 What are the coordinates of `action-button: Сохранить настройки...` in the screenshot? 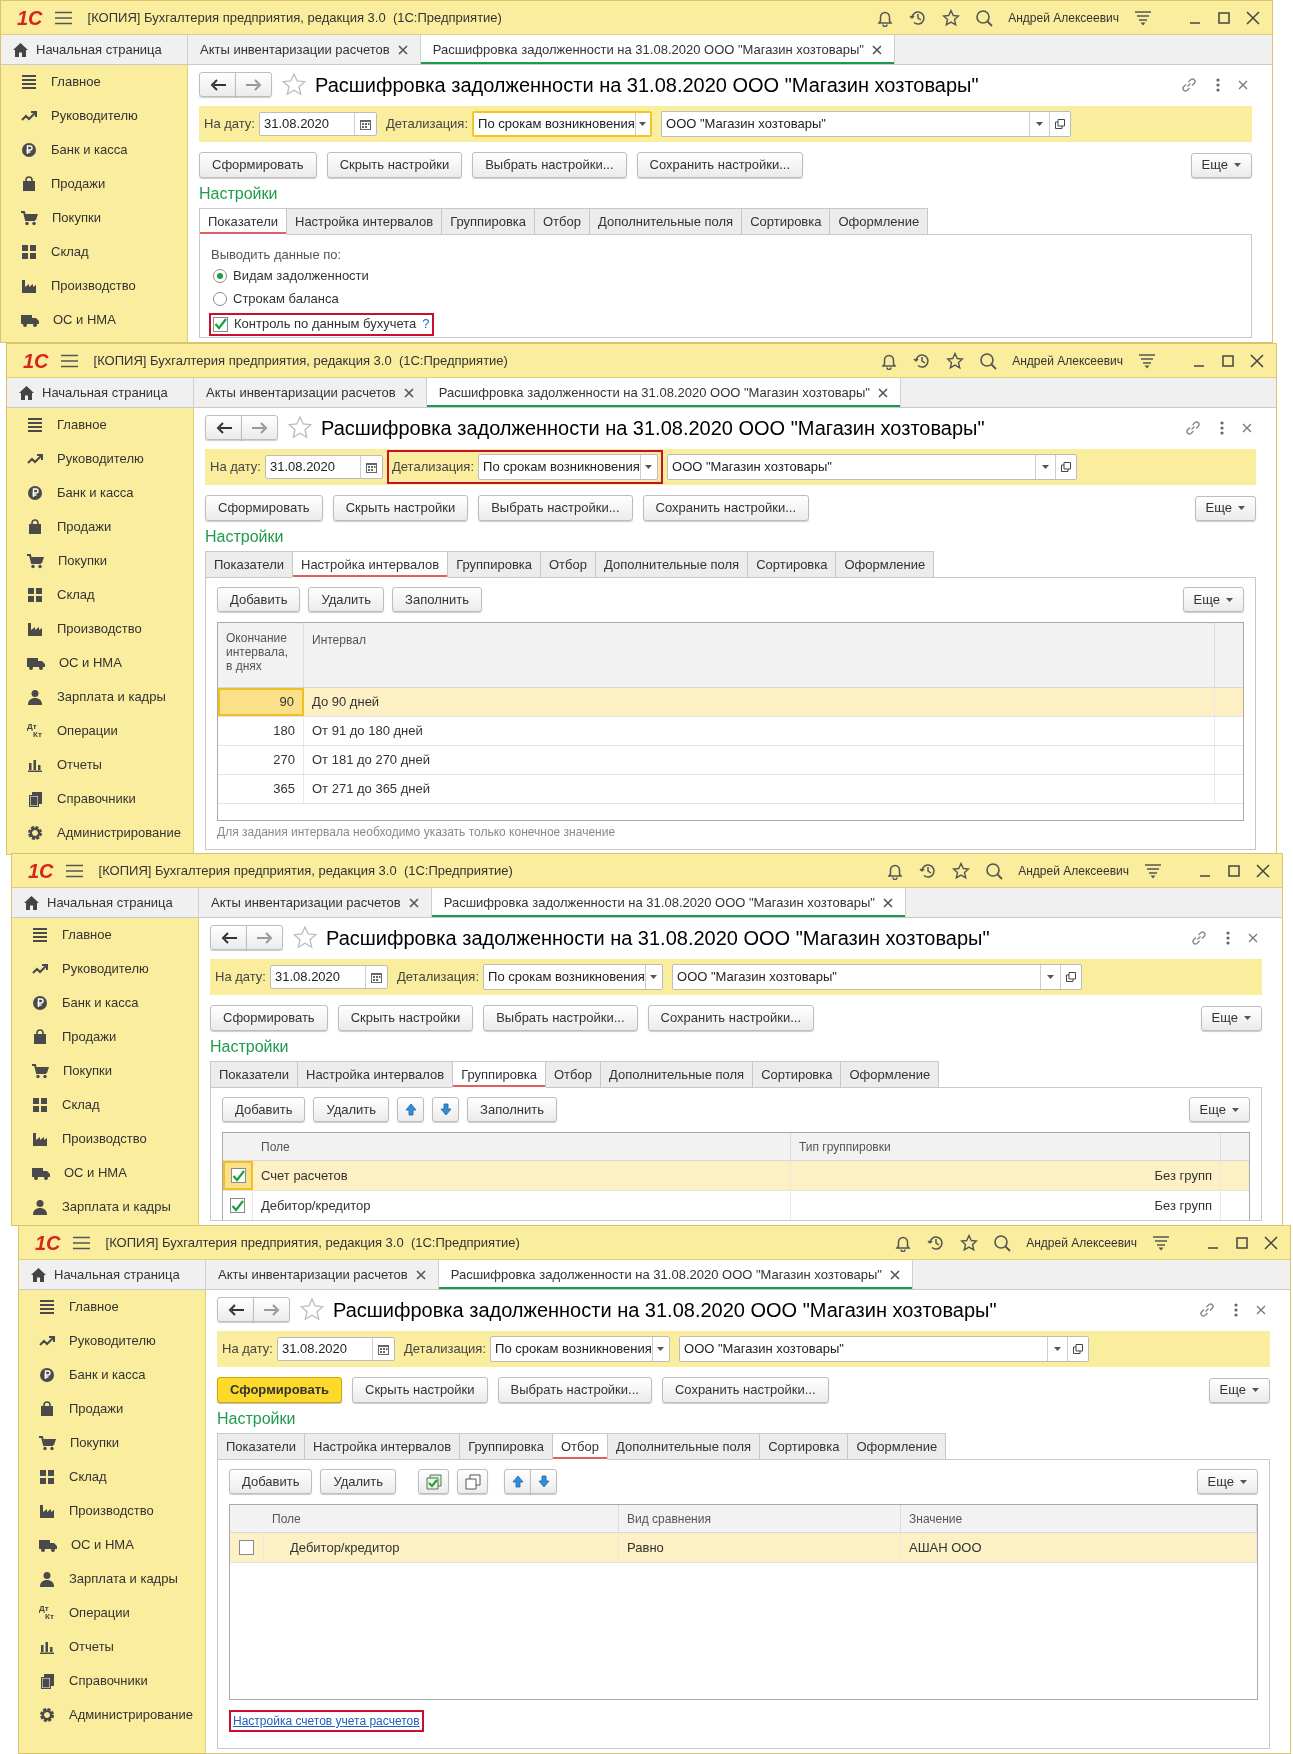 It's located at (745, 1390).